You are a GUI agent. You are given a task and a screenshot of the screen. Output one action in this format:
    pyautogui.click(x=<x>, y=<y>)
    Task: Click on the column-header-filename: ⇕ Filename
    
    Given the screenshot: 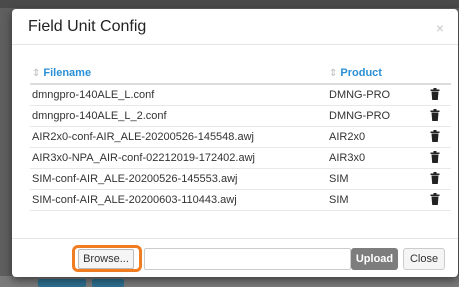 What is the action you would take?
    pyautogui.click(x=61, y=73)
    